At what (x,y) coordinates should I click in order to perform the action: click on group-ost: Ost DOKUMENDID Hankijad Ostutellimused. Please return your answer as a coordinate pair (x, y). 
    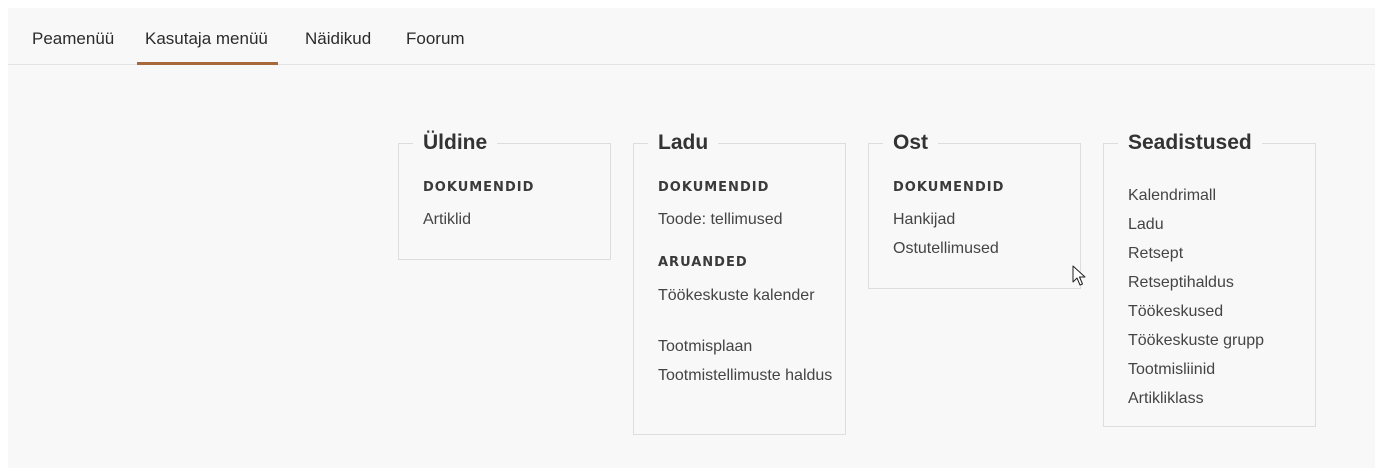
    Looking at the image, I should click on (974, 210).